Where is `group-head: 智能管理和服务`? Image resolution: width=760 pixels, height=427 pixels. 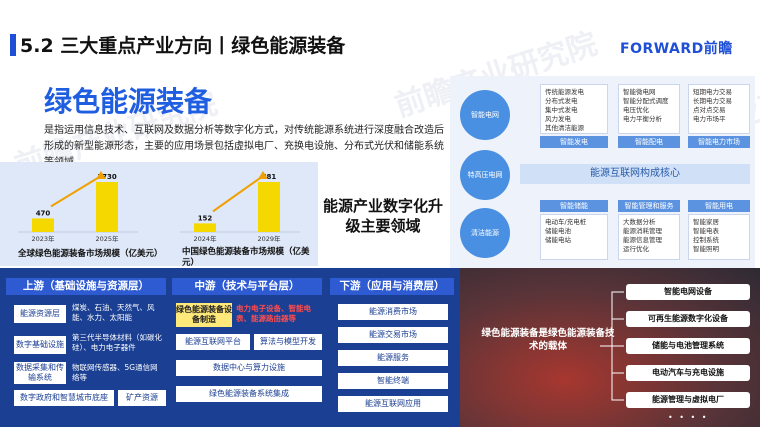
group-head: 智能管理和服务 is located at coordinates (649, 206).